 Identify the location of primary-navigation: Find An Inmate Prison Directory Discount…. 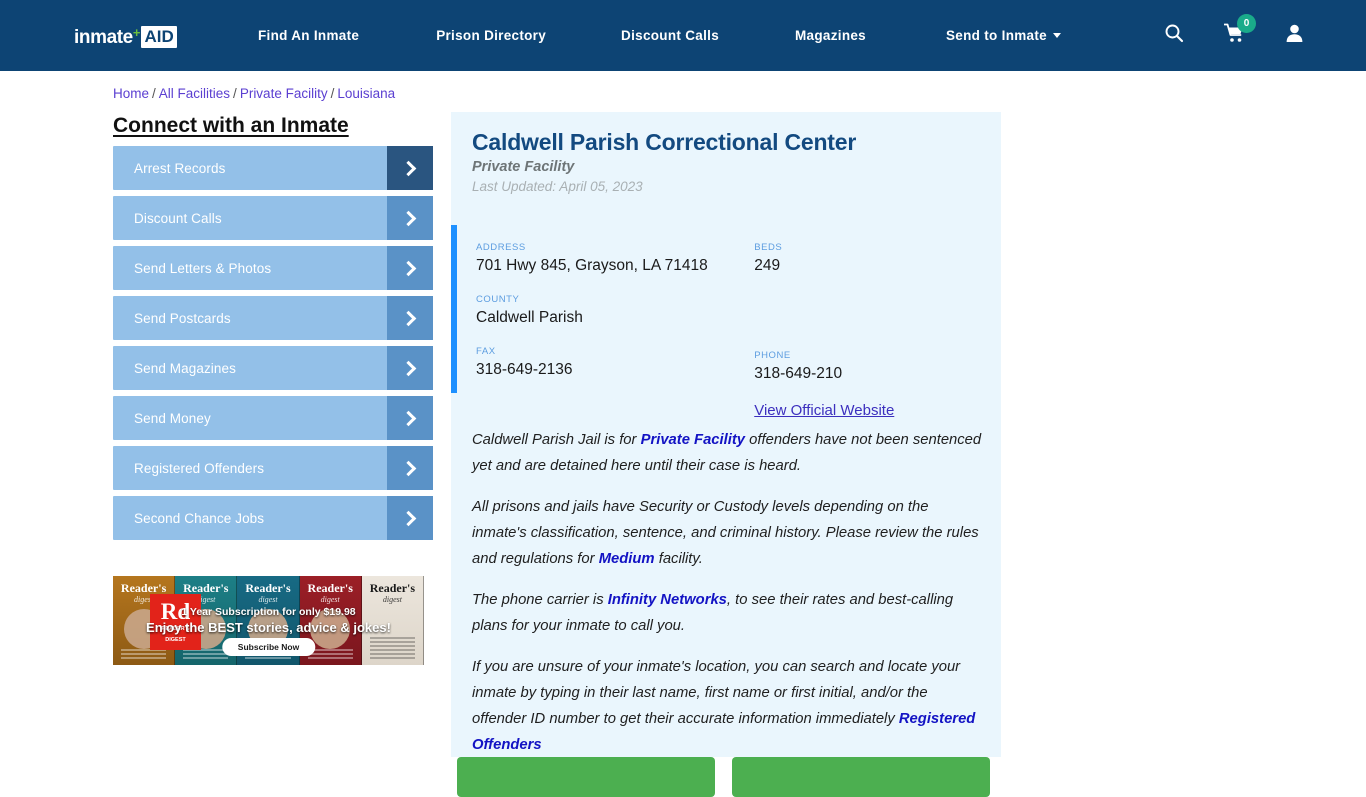
(659, 35).